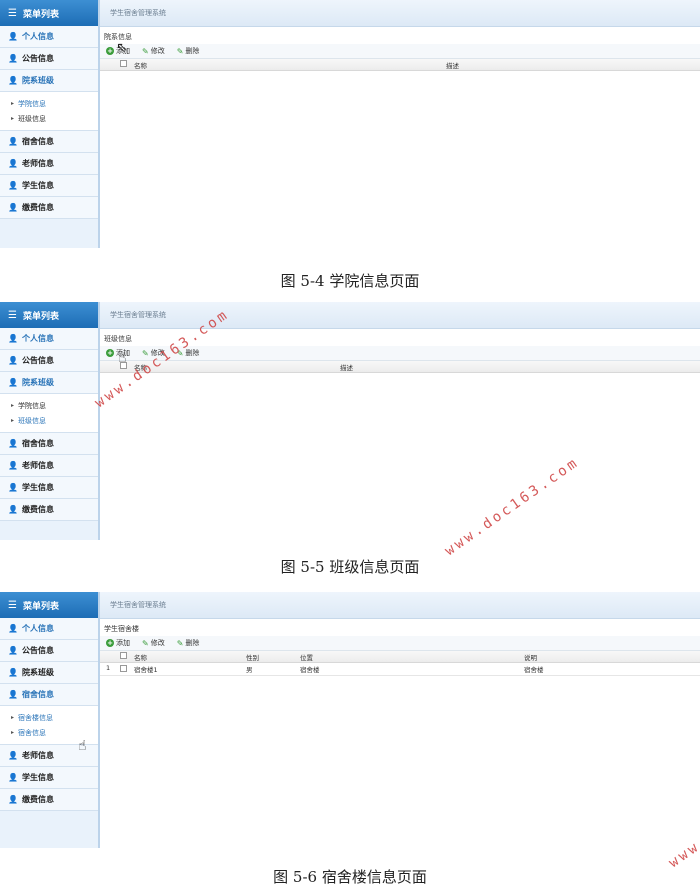 This screenshot has width=700, height=887. Describe the element at coordinates (157, 643) in the screenshot. I see `edit-label: 修改` at that location.